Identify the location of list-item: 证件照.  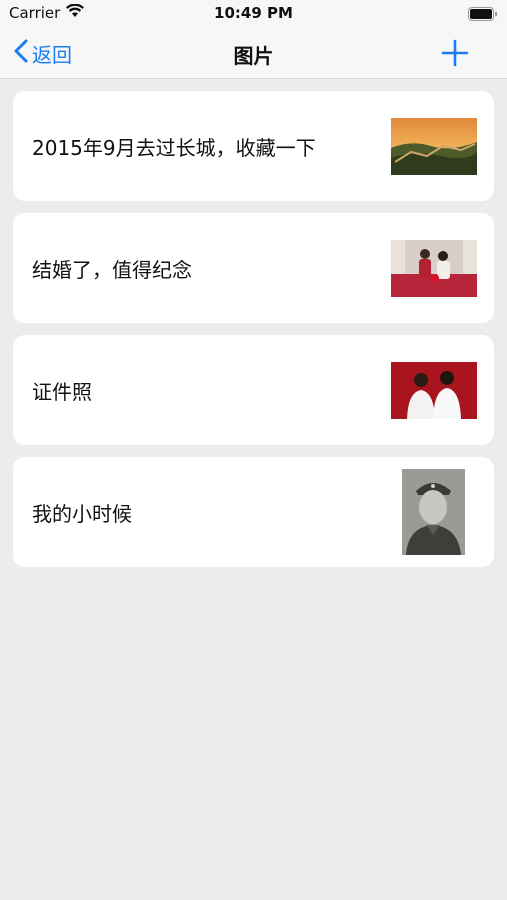
(253, 390).